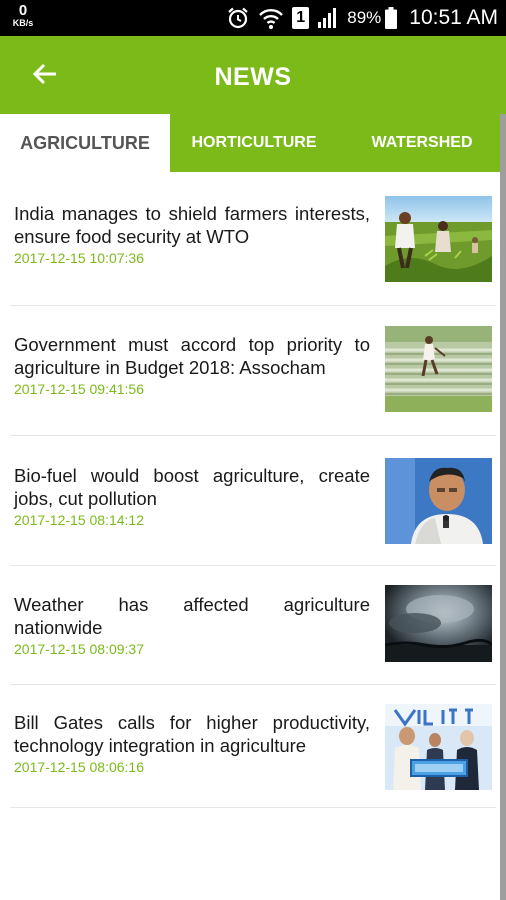 This screenshot has width=506, height=900. Describe the element at coordinates (79, 389) in the screenshot. I see `news-date: 2017-12-15 09:41:56` at that location.